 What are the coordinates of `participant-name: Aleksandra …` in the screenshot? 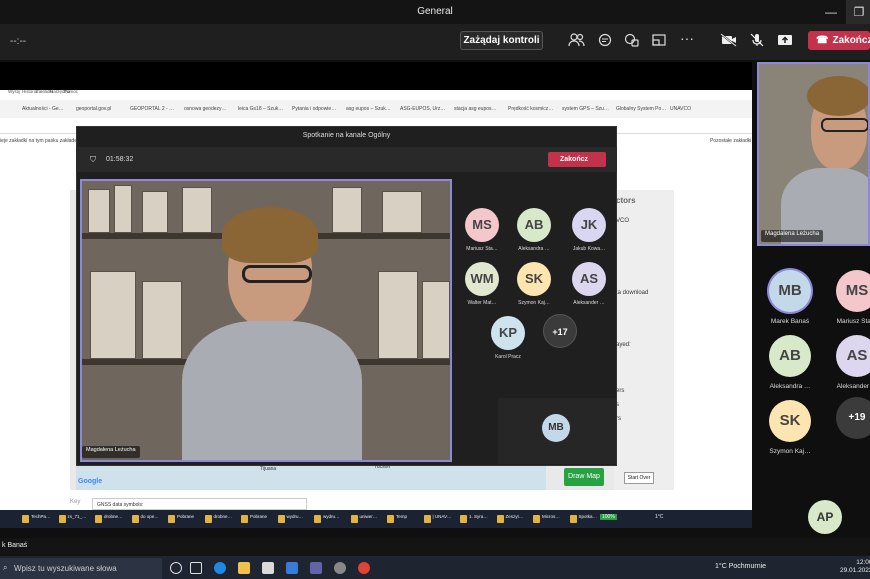 It's located at (790, 386).